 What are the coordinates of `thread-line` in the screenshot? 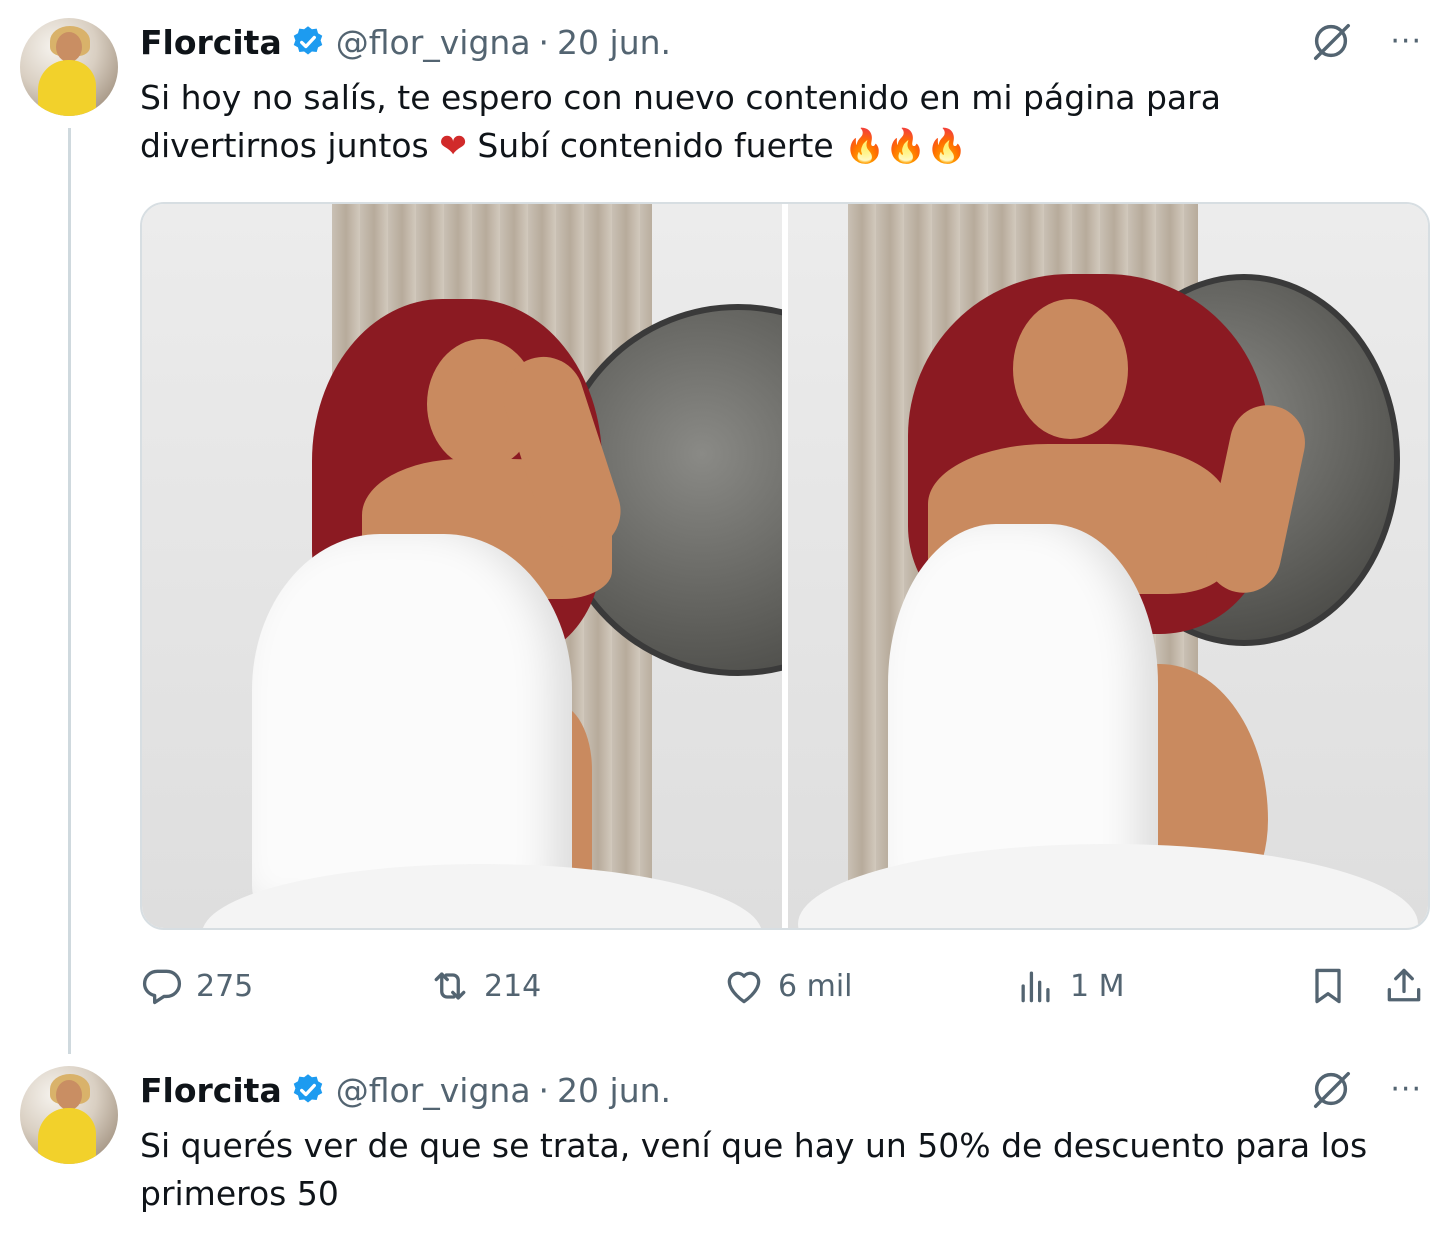 It's located at (69, 591).